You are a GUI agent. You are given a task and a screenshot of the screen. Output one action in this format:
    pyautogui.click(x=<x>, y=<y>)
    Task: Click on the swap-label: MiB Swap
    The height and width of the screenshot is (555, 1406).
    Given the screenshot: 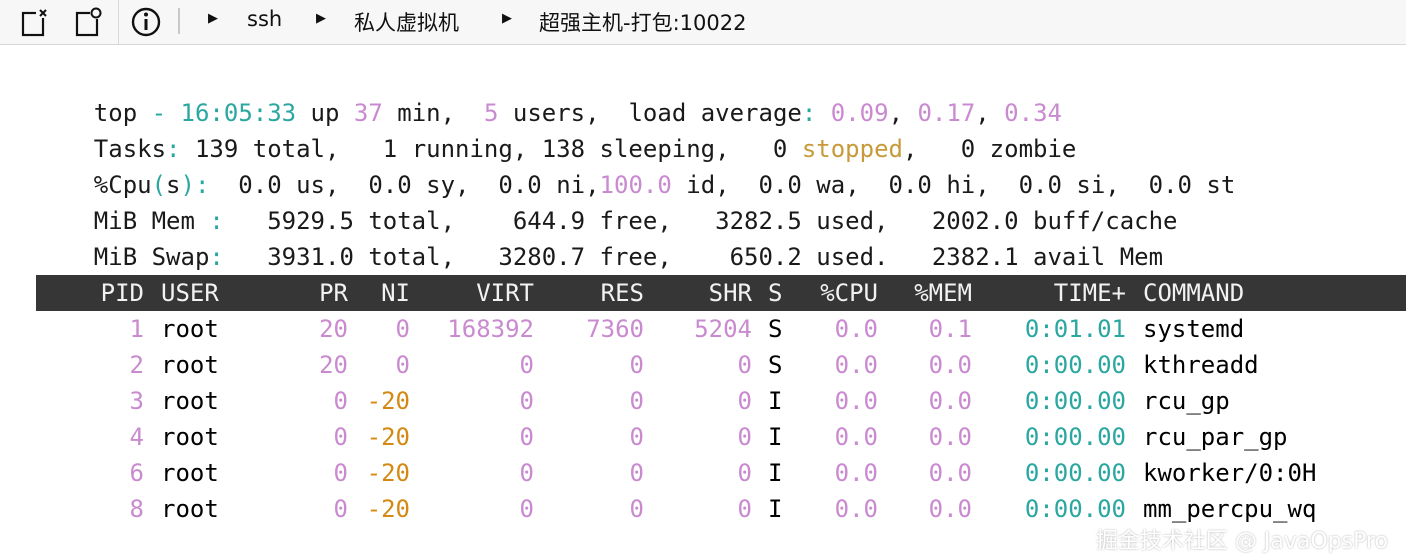 What is the action you would take?
    pyautogui.click(x=151, y=257)
    